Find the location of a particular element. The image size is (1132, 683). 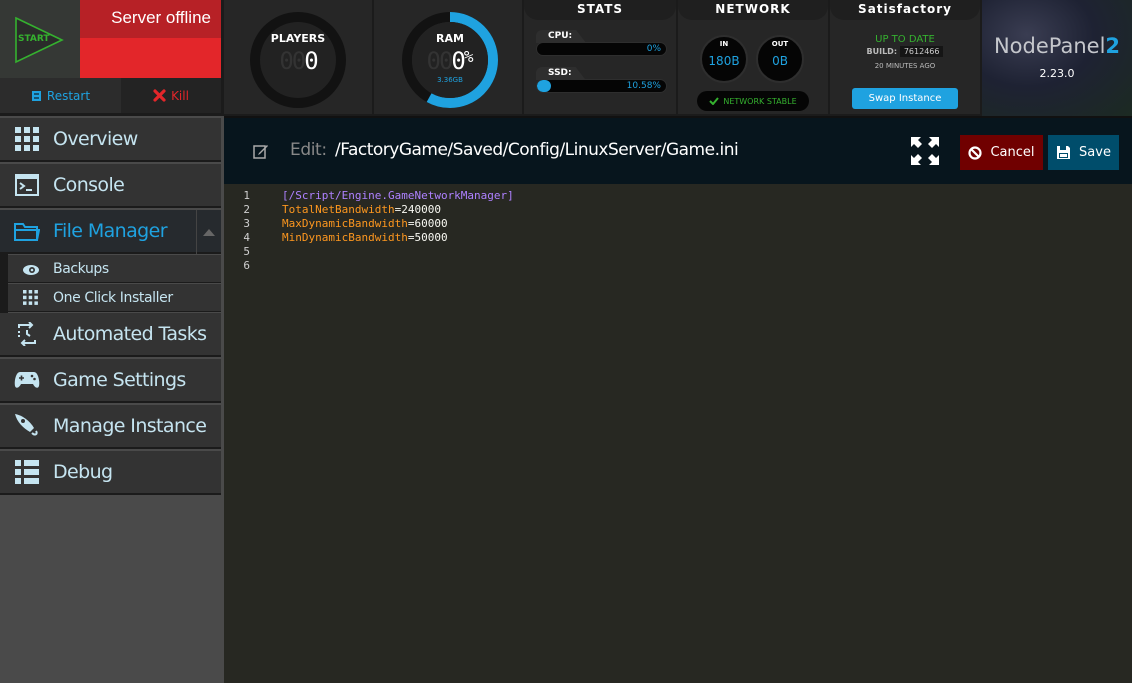

sidebar-item-label: Game Settings is located at coordinates (119, 380).